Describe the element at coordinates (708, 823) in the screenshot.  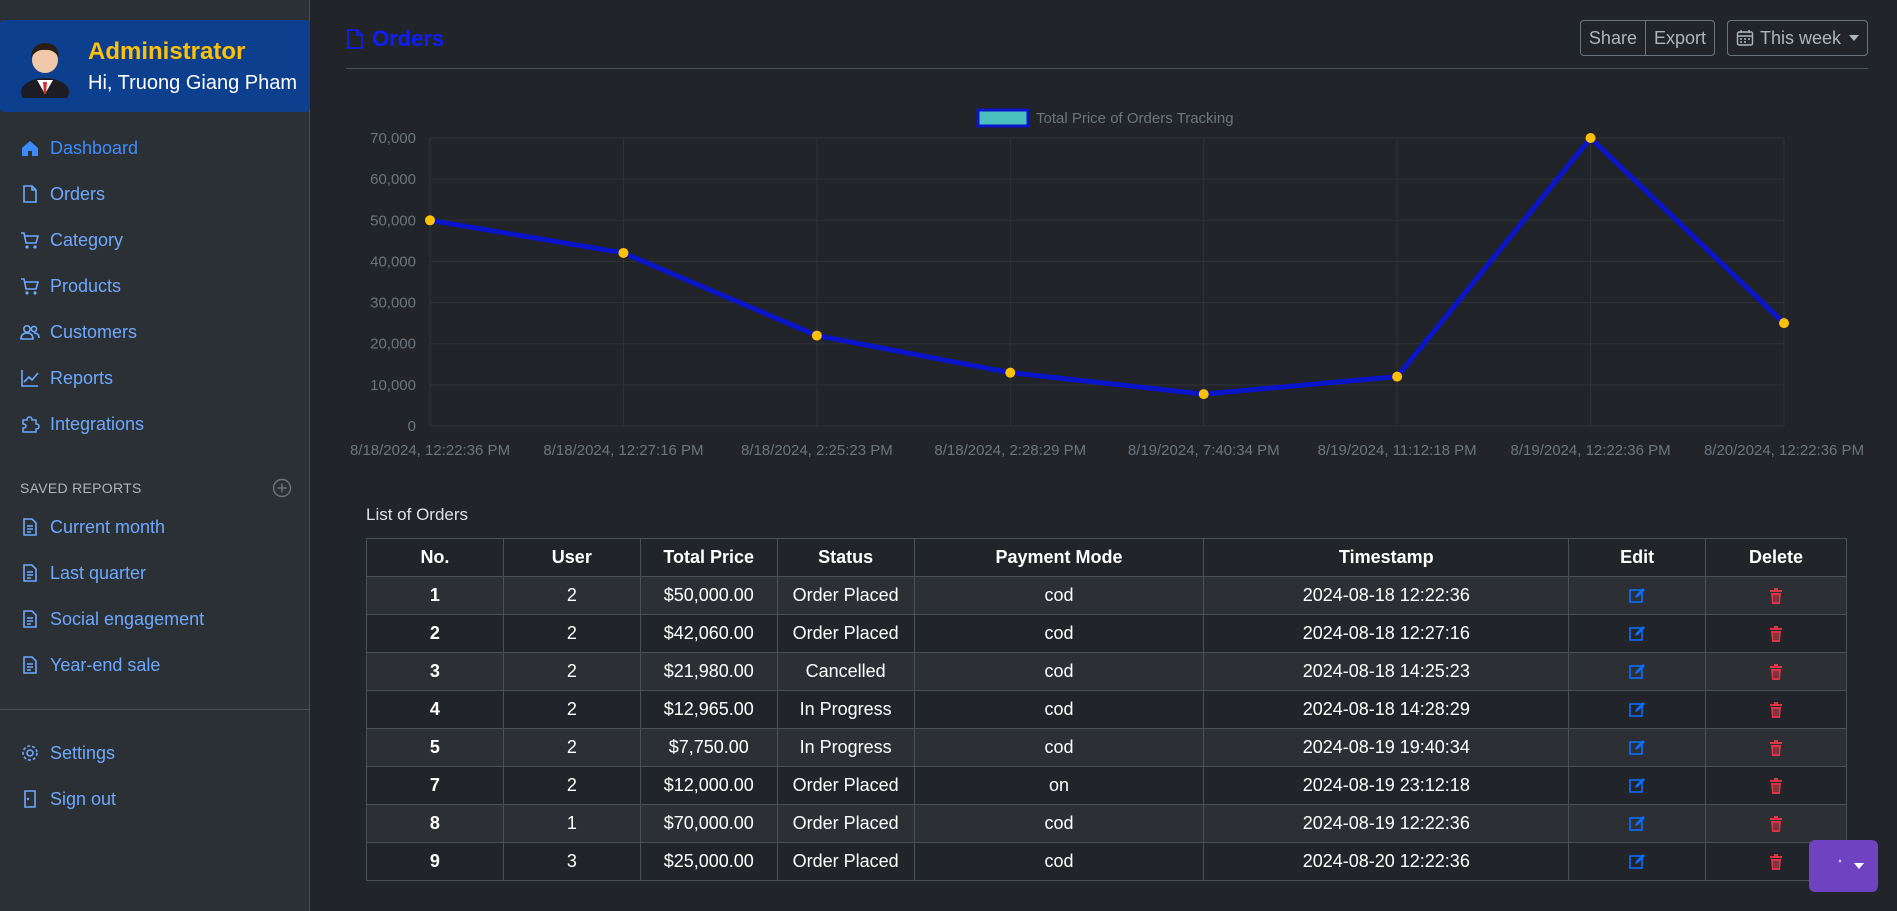
I see `table-cell: $70,000.00` at that location.